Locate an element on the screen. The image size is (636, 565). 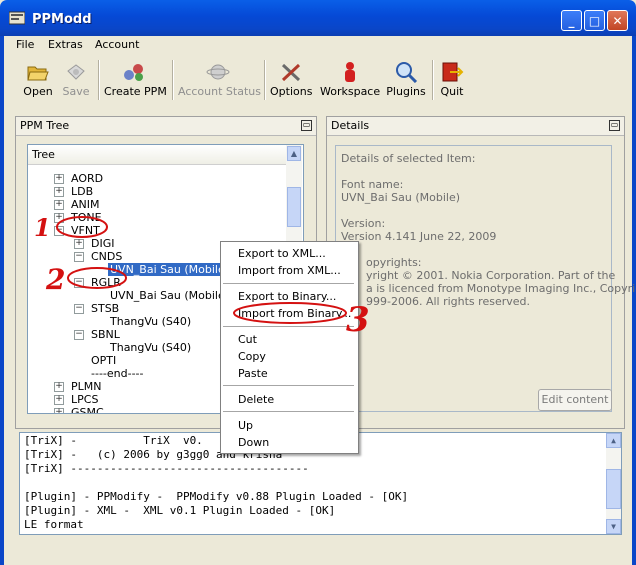
annotation-circle-vfnt is located at coordinates (82, 227).